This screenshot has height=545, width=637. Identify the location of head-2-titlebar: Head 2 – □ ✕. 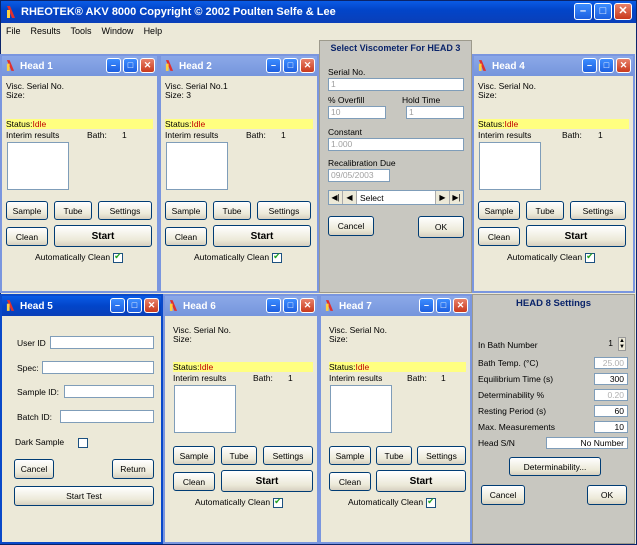
(239, 66).